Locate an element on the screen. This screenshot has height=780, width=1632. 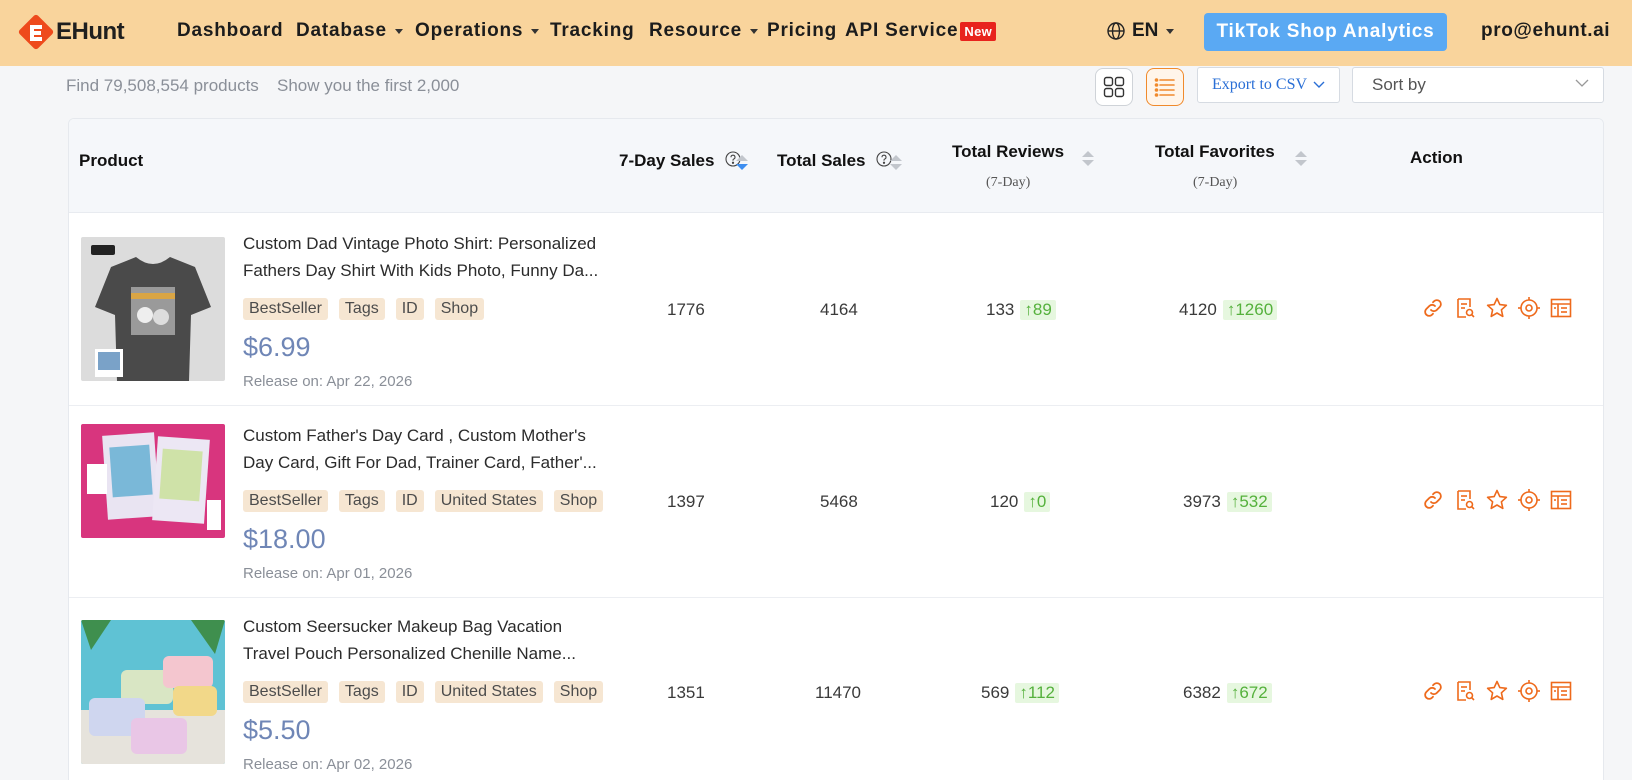
list-view-button is located at coordinates (1165, 87).